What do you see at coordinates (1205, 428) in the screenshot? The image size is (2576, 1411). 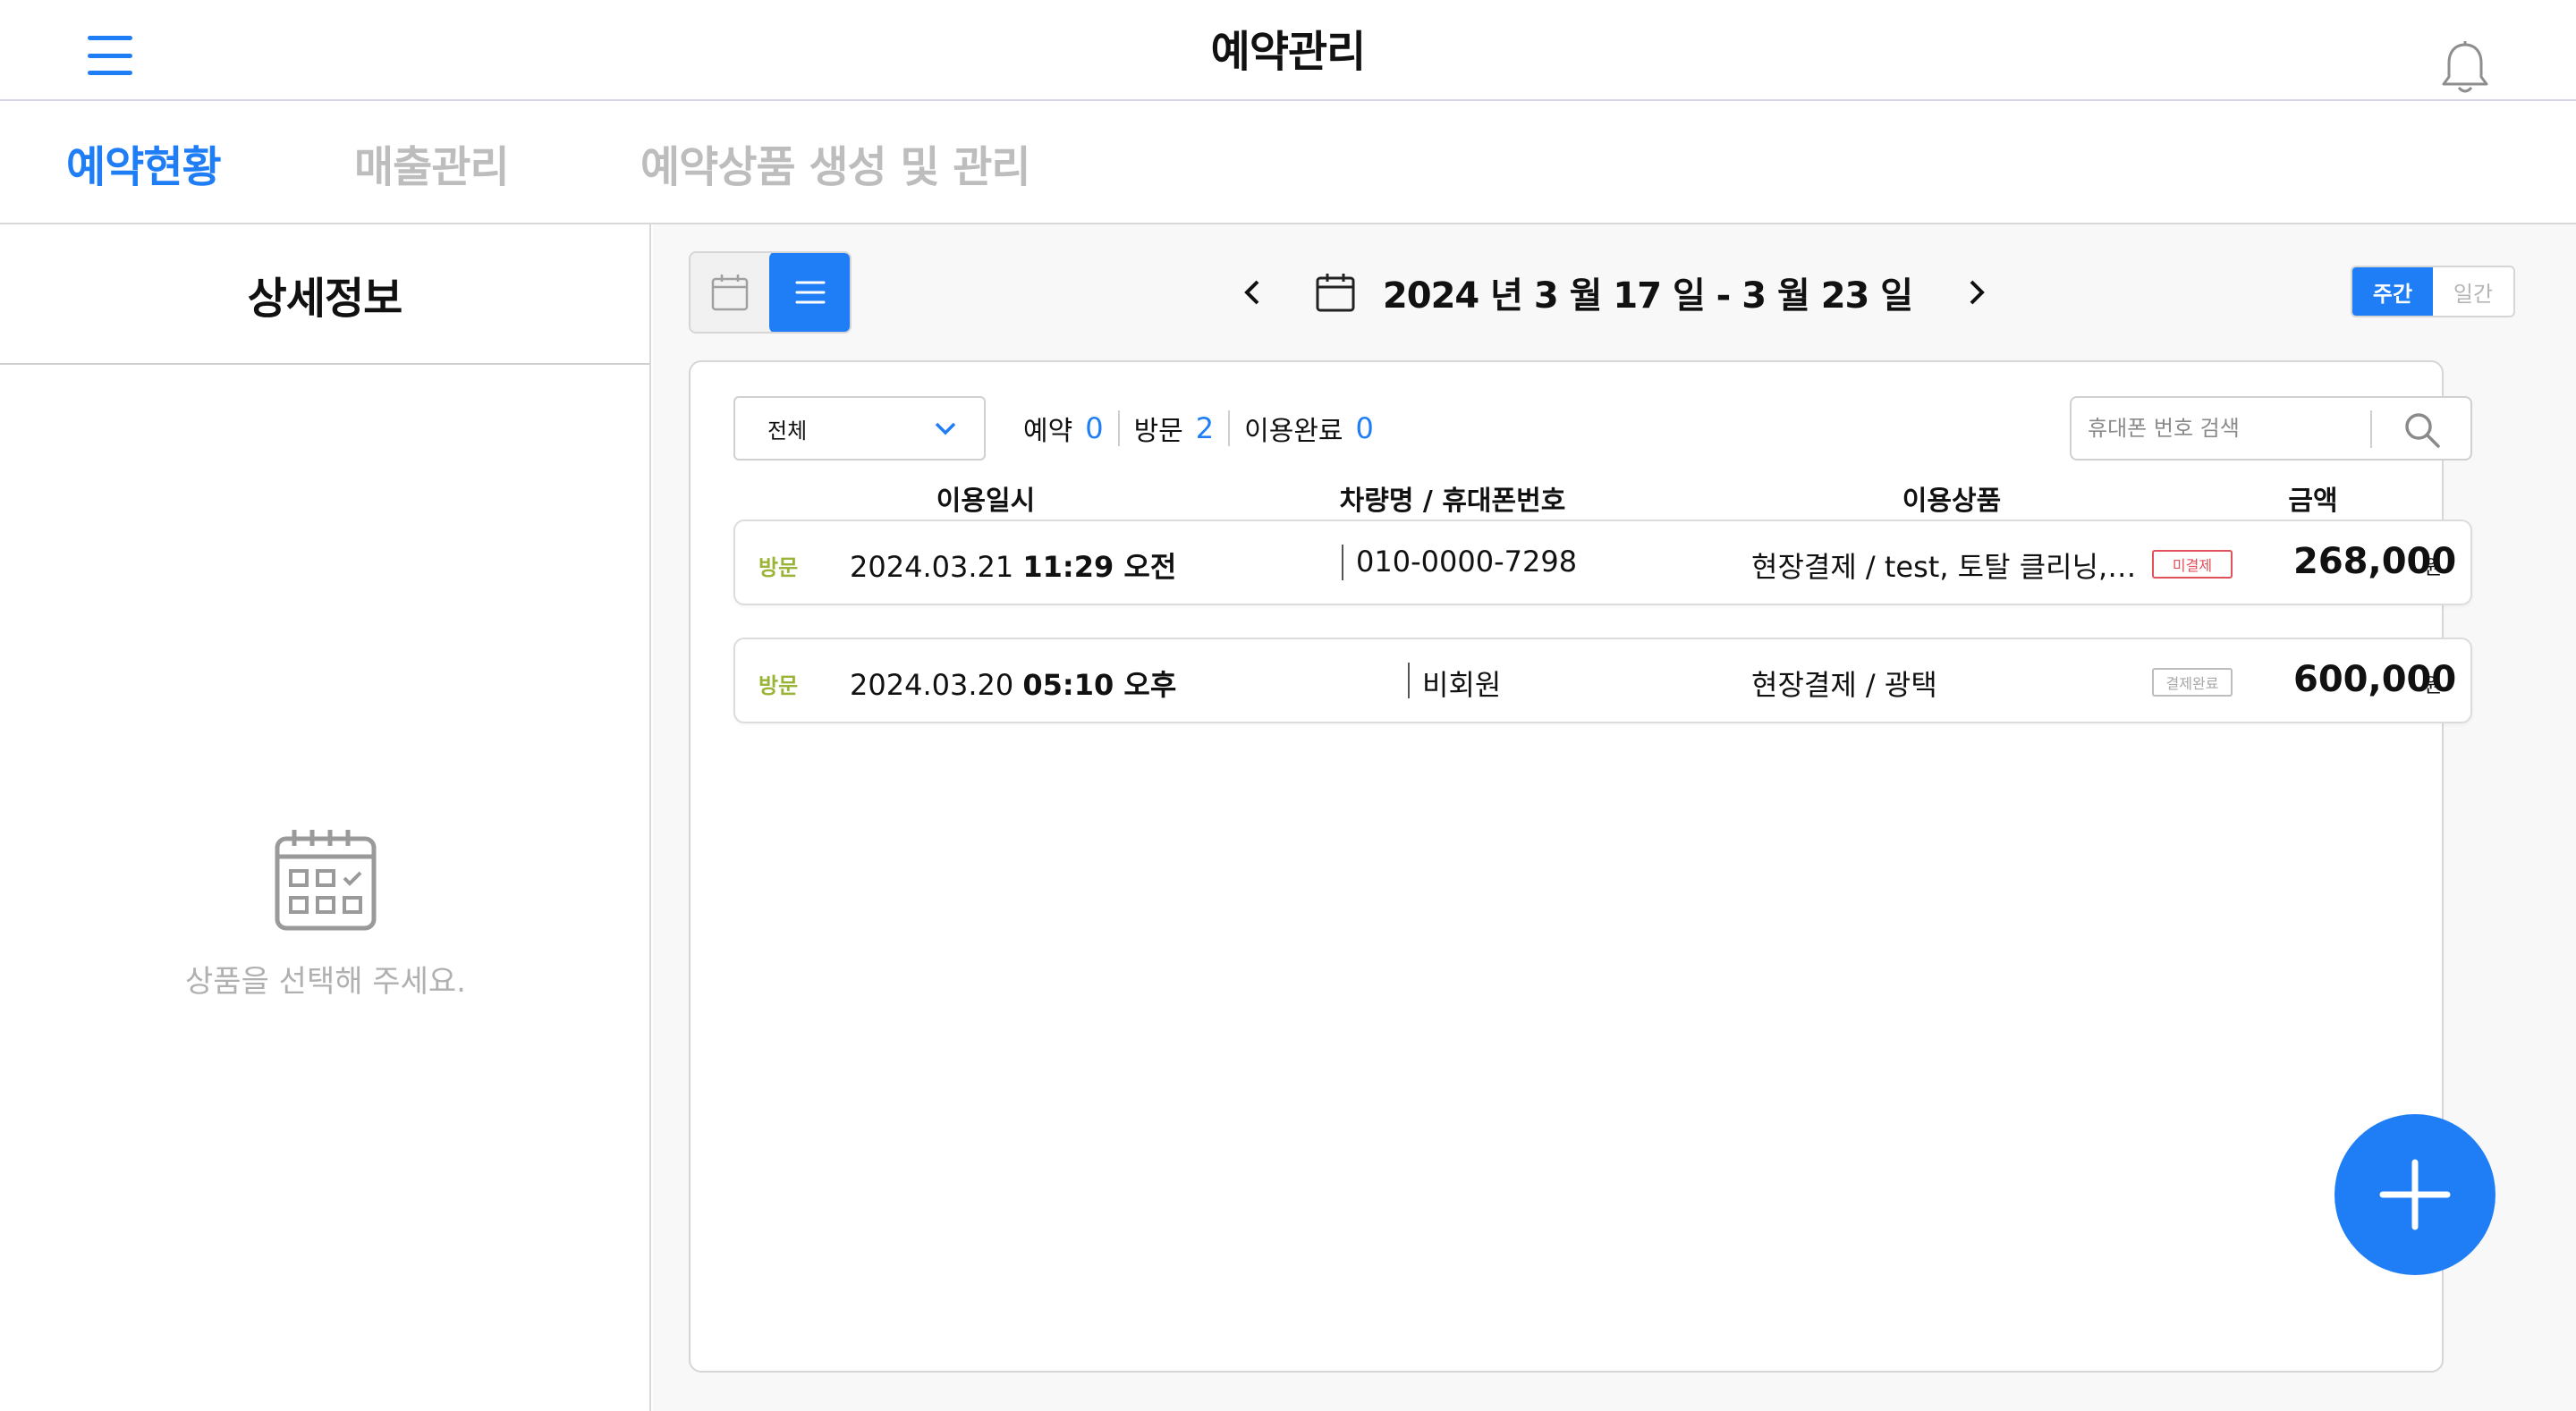 I see `count-value: 2` at bounding box center [1205, 428].